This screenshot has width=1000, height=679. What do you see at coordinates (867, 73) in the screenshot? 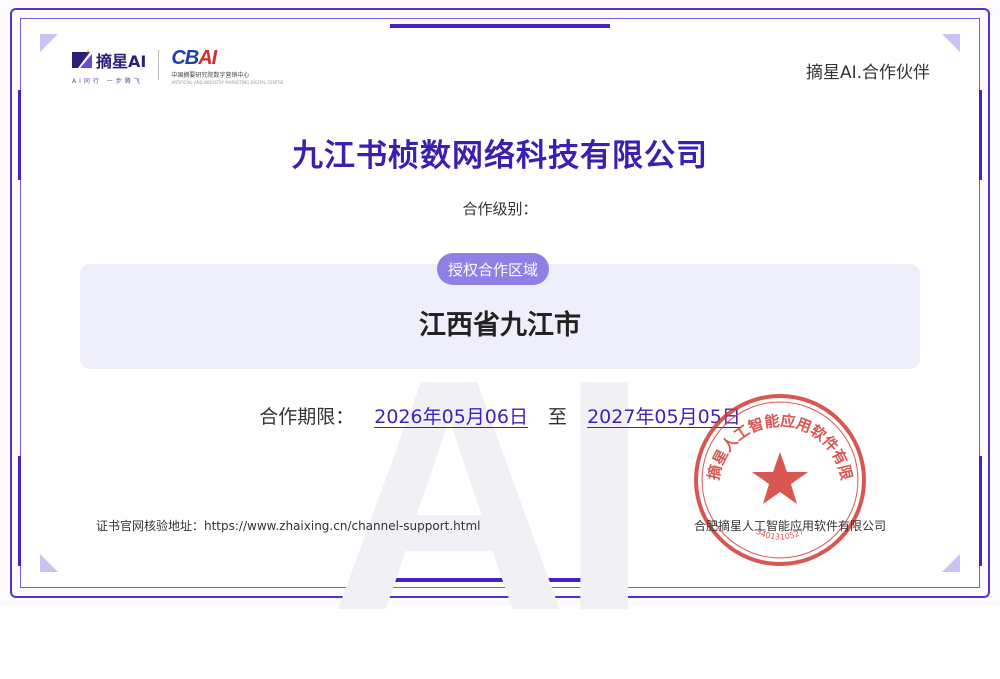
I see `partner-tag: 摘星AI.合作伙伴` at bounding box center [867, 73].